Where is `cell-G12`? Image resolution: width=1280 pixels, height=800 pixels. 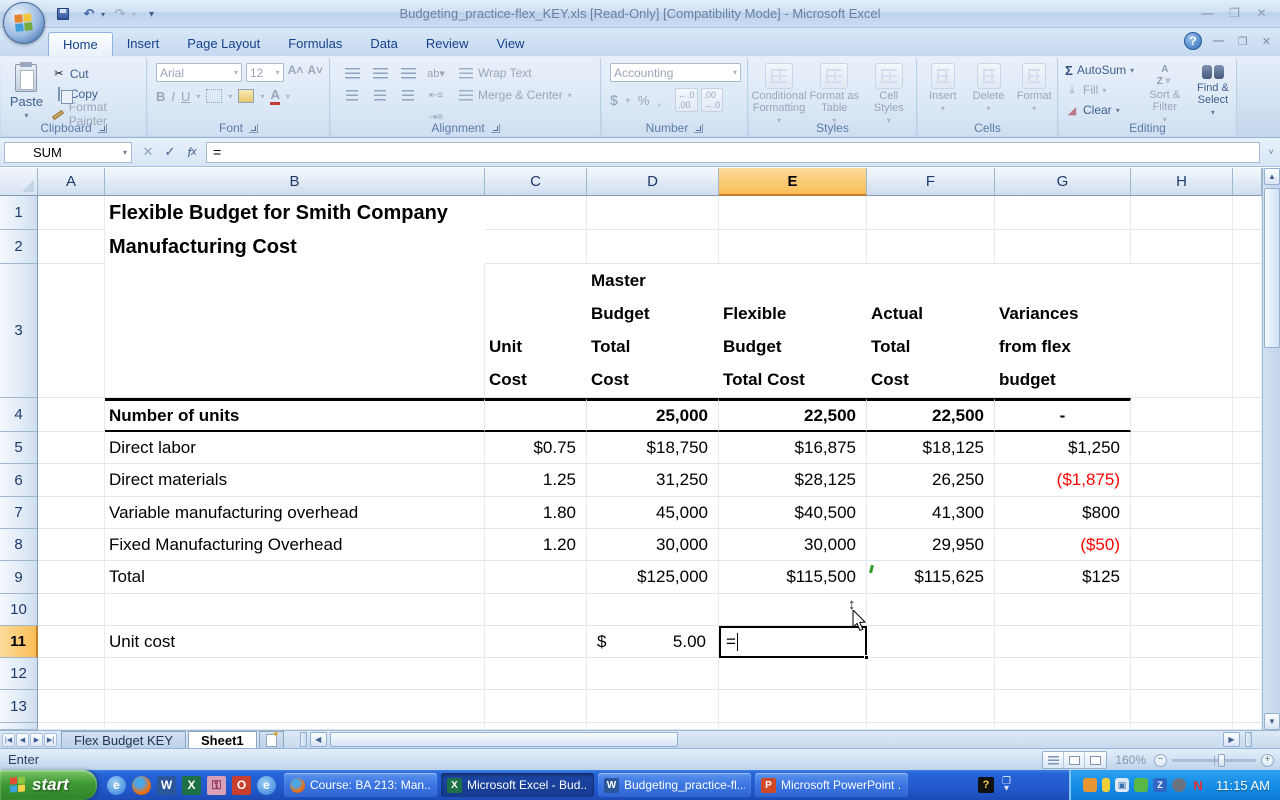
cell-G12 is located at coordinates (1063, 674).